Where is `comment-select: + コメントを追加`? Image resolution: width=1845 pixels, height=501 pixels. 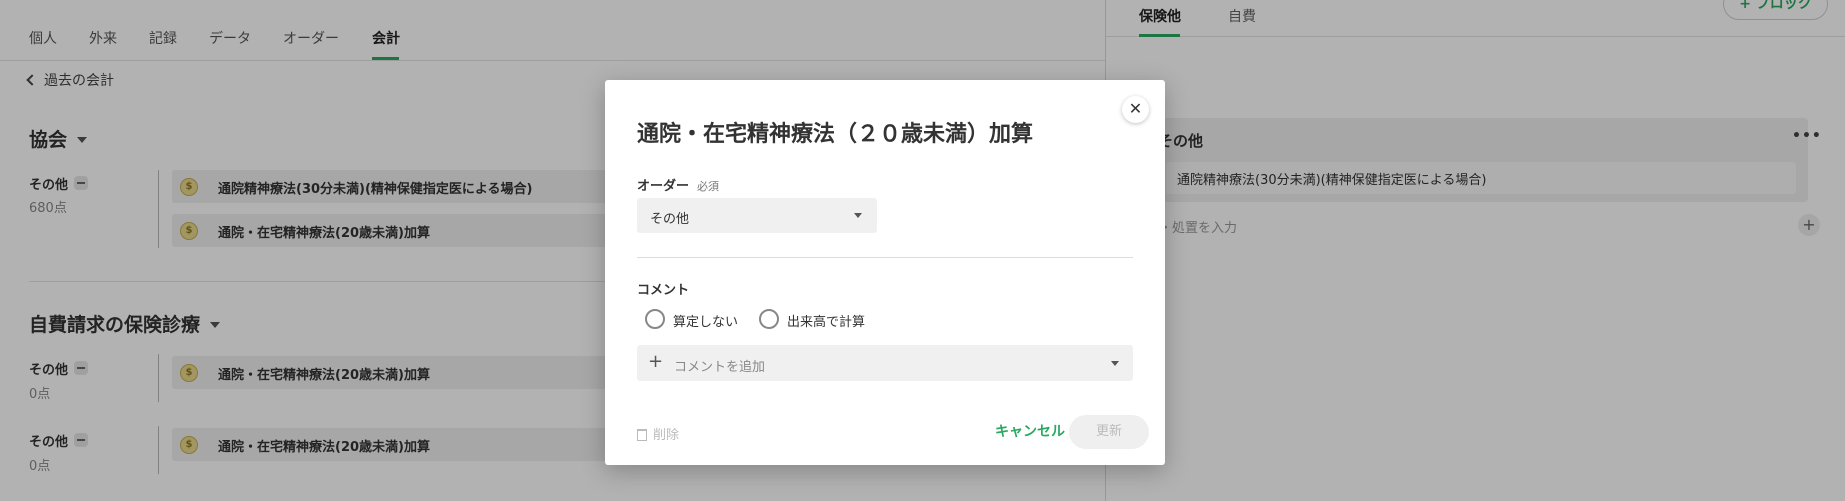
comment-select: + コメントを追加 is located at coordinates (885, 363).